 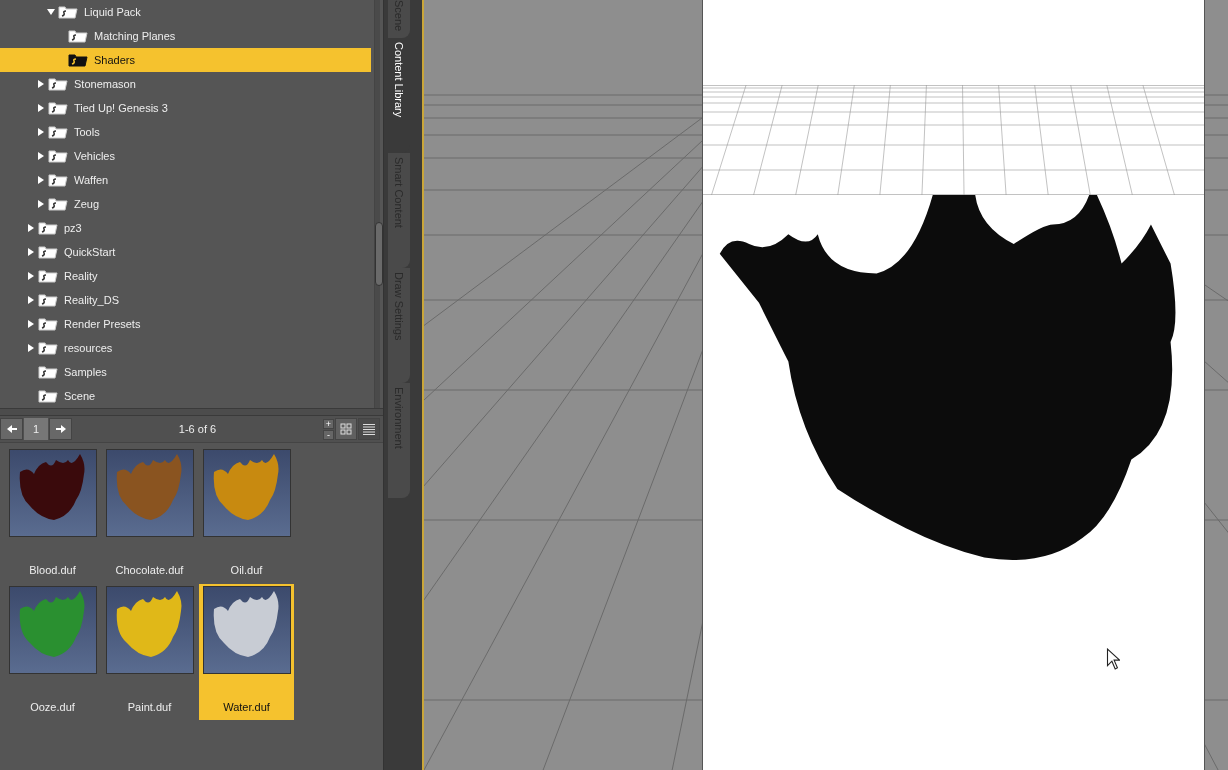 What do you see at coordinates (52, 707) in the screenshot?
I see `asset-name: Ooze.duf` at bounding box center [52, 707].